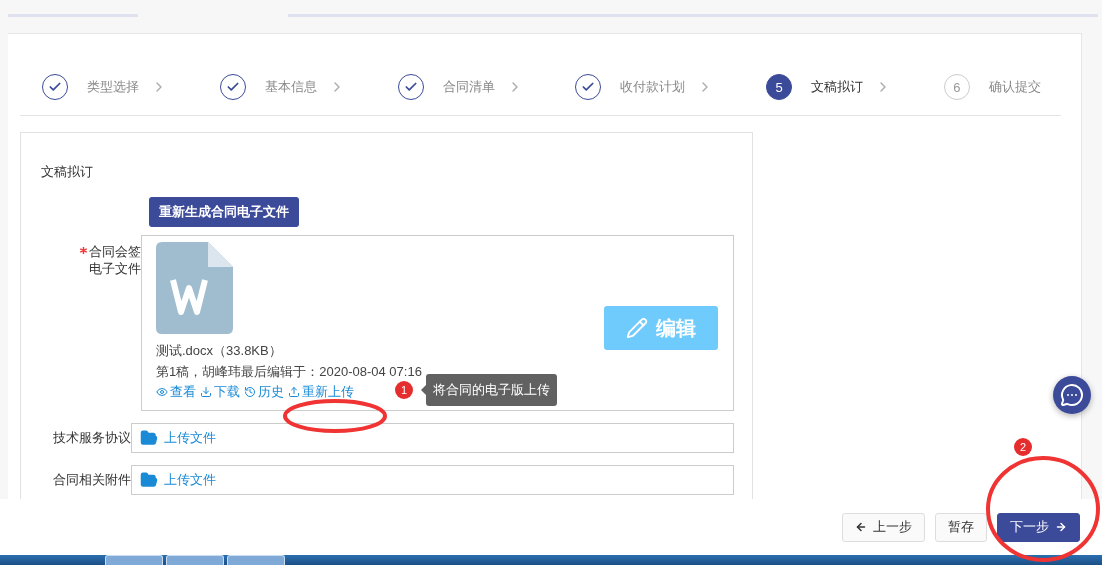 Image resolution: width=1102 pixels, height=565 pixels. Describe the element at coordinates (91, 480) in the screenshot. I see `field-label: 合同相关附件` at that location.